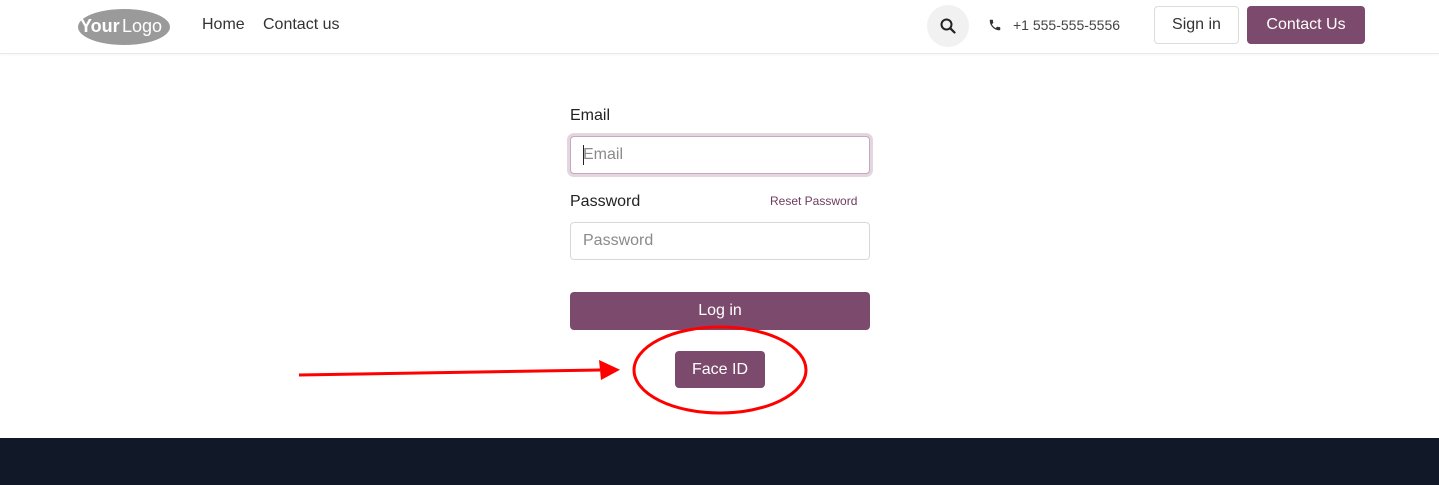 This screenshot has height=485, width=1439. I want to click on footer, so click(719, 461).